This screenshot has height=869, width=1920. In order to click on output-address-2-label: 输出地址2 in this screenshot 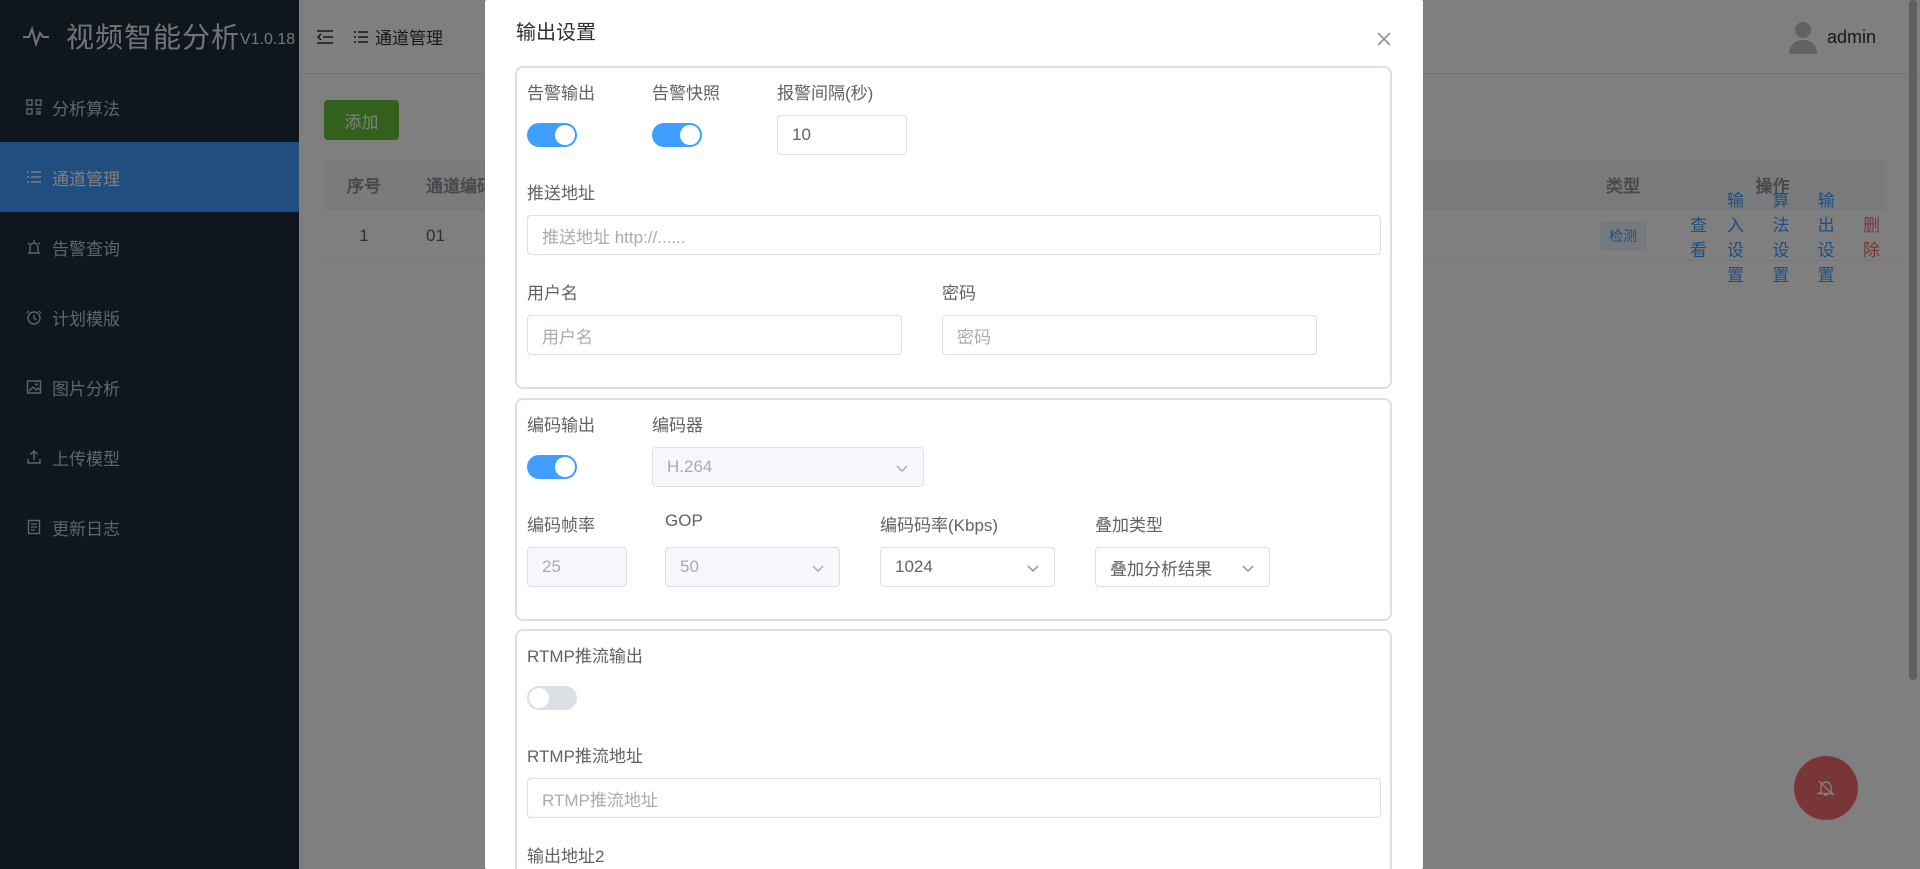, I will do `click(566, 856)`.